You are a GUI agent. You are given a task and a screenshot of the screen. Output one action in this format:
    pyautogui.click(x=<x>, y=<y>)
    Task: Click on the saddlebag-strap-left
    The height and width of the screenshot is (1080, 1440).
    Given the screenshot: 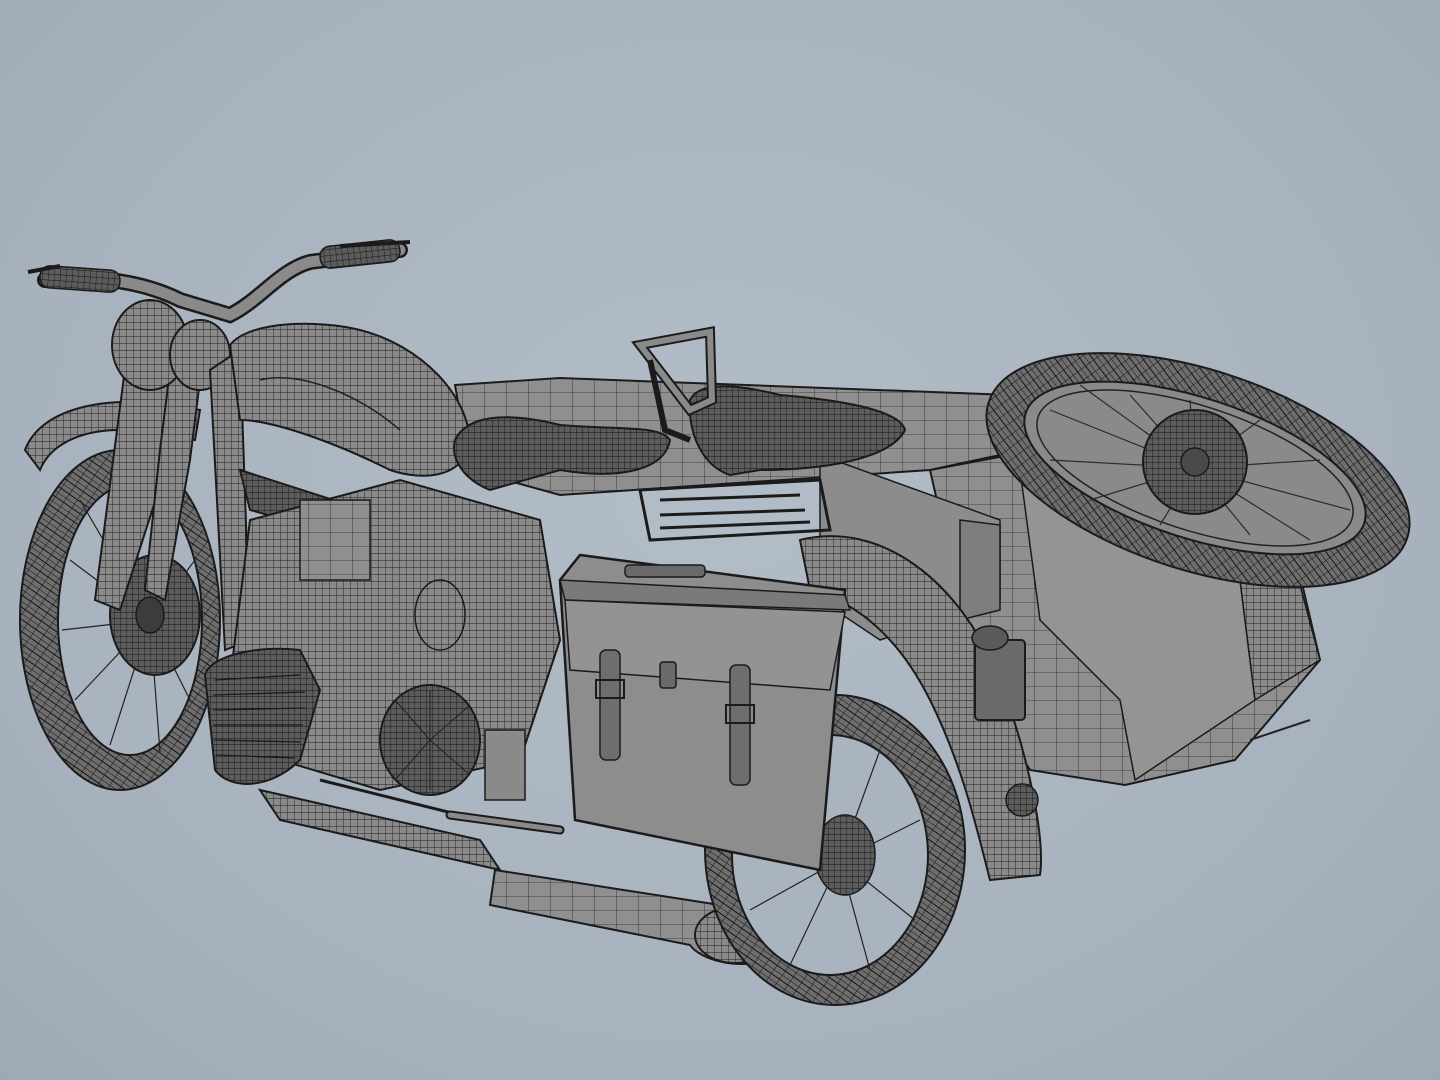 What is the action you would take?
    pyautogui.click(x=610, y=705)
    